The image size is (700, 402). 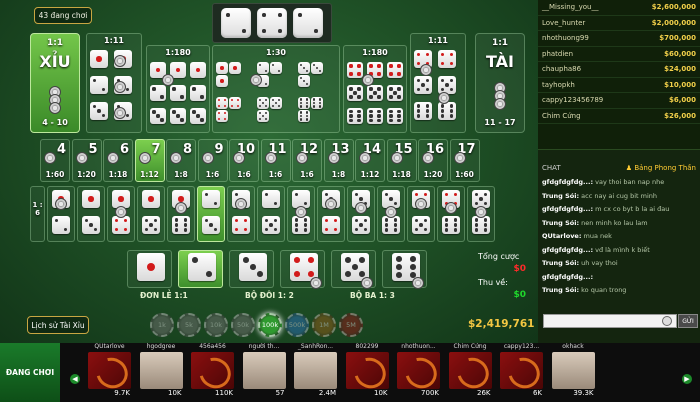 What do you see at coordinates (619, 264) in the screenshot?
I see `chat-message: Trung Sói: uh vay thoi` at bounding box center [619, 264].